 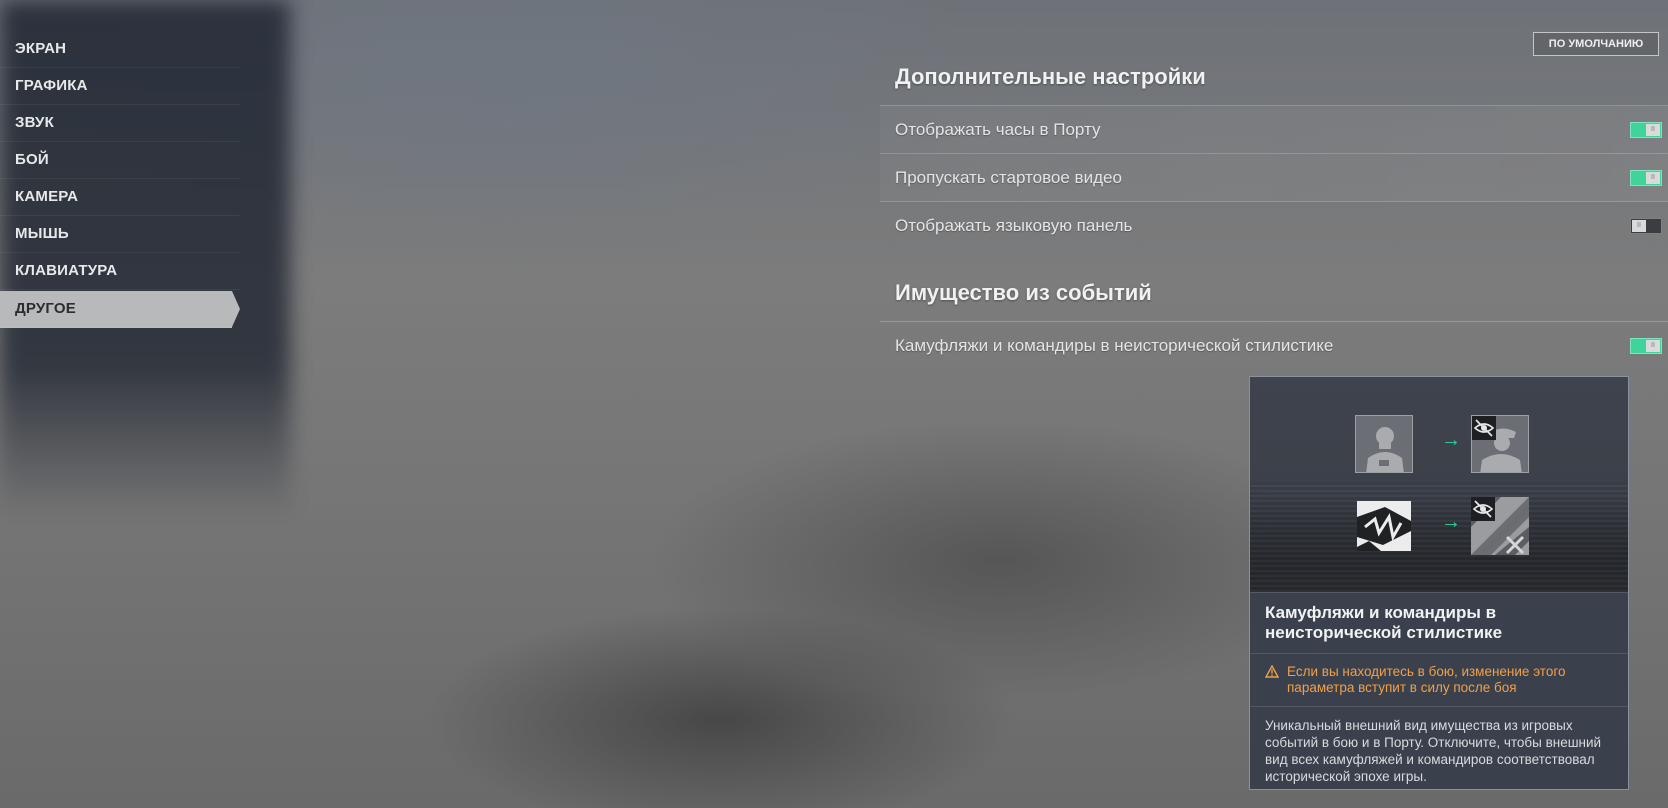 What do you see at coordinates (1500, 444) in the screenshot?
I see `historical-commander-icon` at bounding box center [1500, 444].